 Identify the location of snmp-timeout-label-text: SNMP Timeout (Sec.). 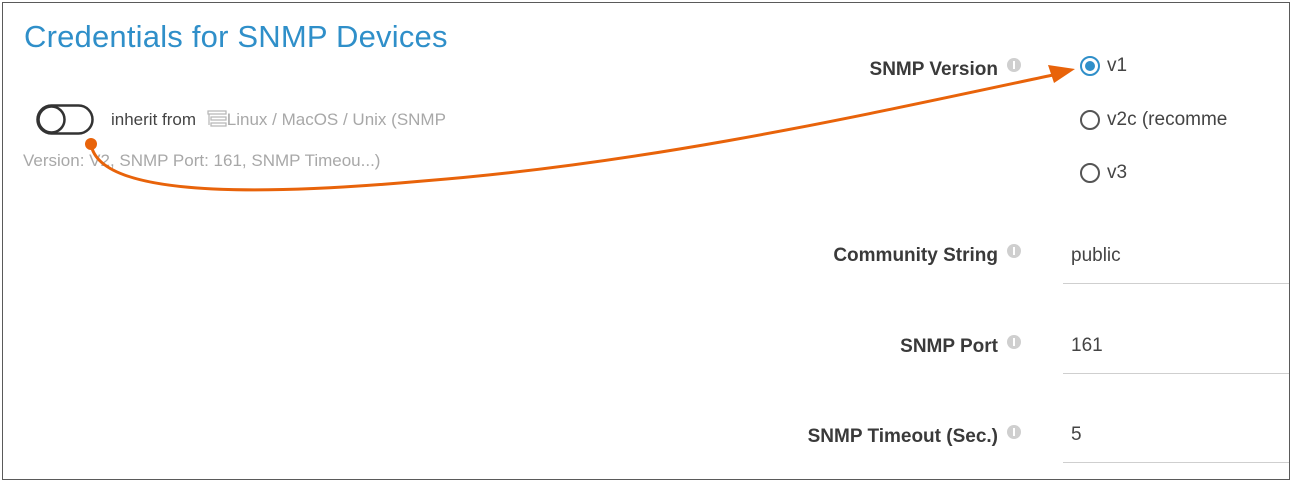
(902, 436).